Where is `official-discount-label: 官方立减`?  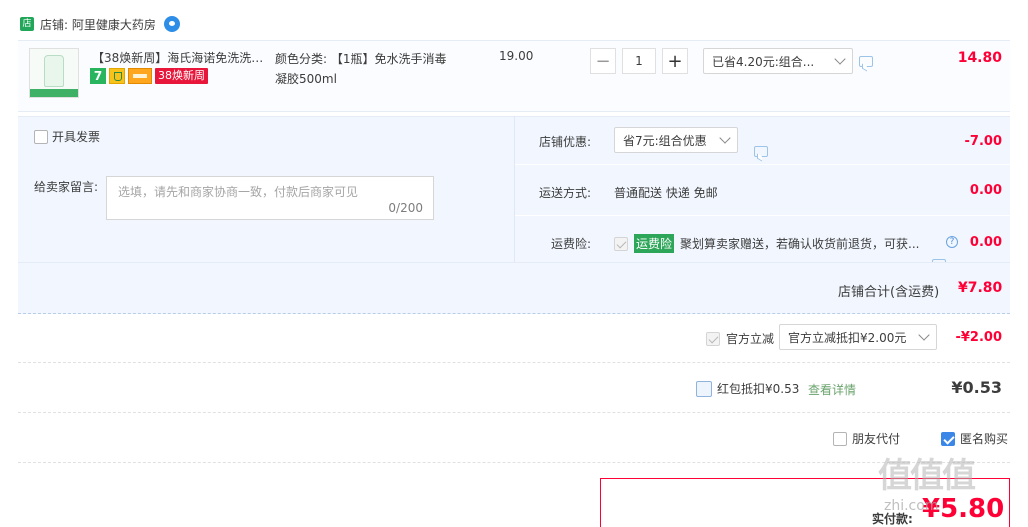
official-discount-label: 官方立减 is located at coordinates (750, 339).